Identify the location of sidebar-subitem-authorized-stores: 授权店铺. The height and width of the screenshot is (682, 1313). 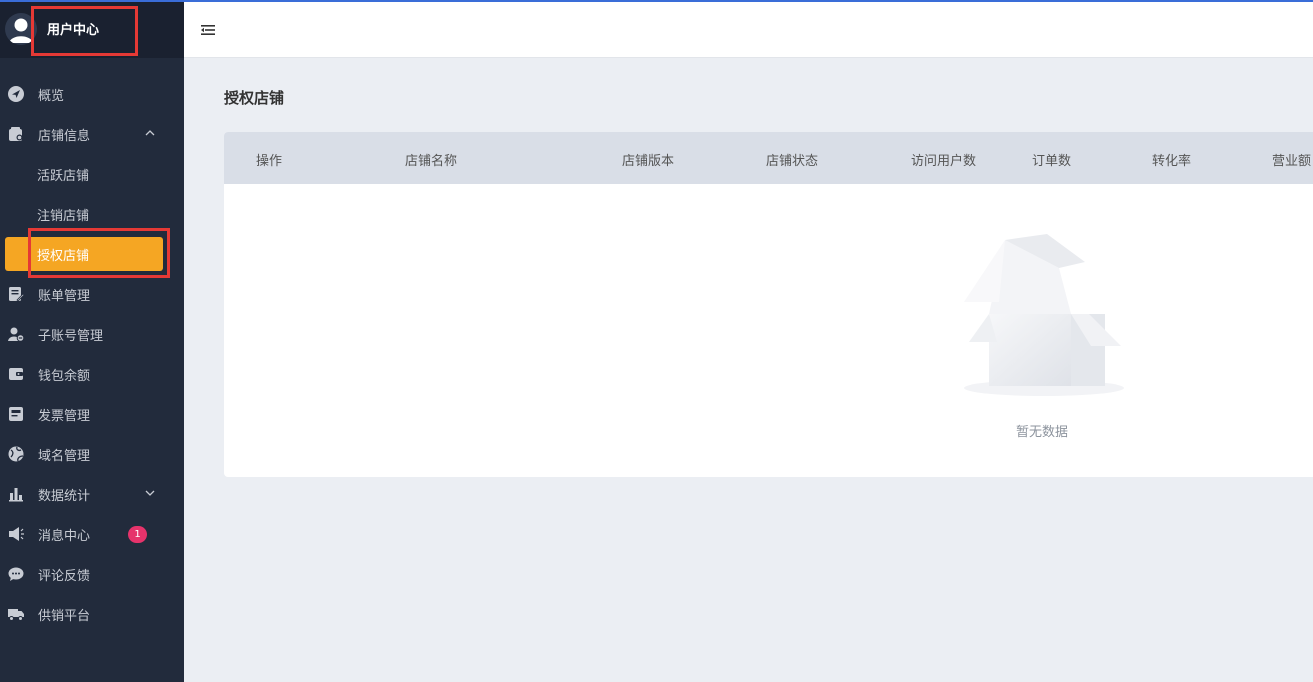
(92, 253).